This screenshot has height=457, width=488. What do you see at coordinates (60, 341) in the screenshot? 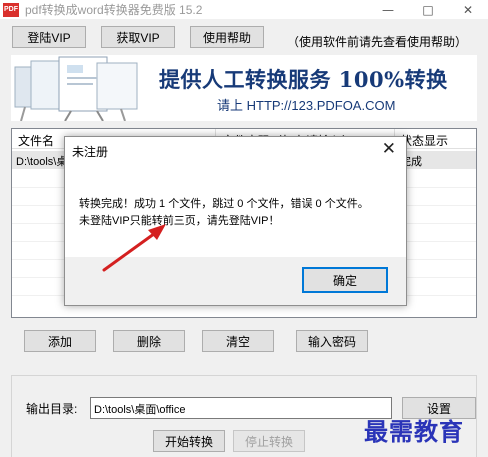
I see `add-button: 添加` at bounding box center [60, 341].